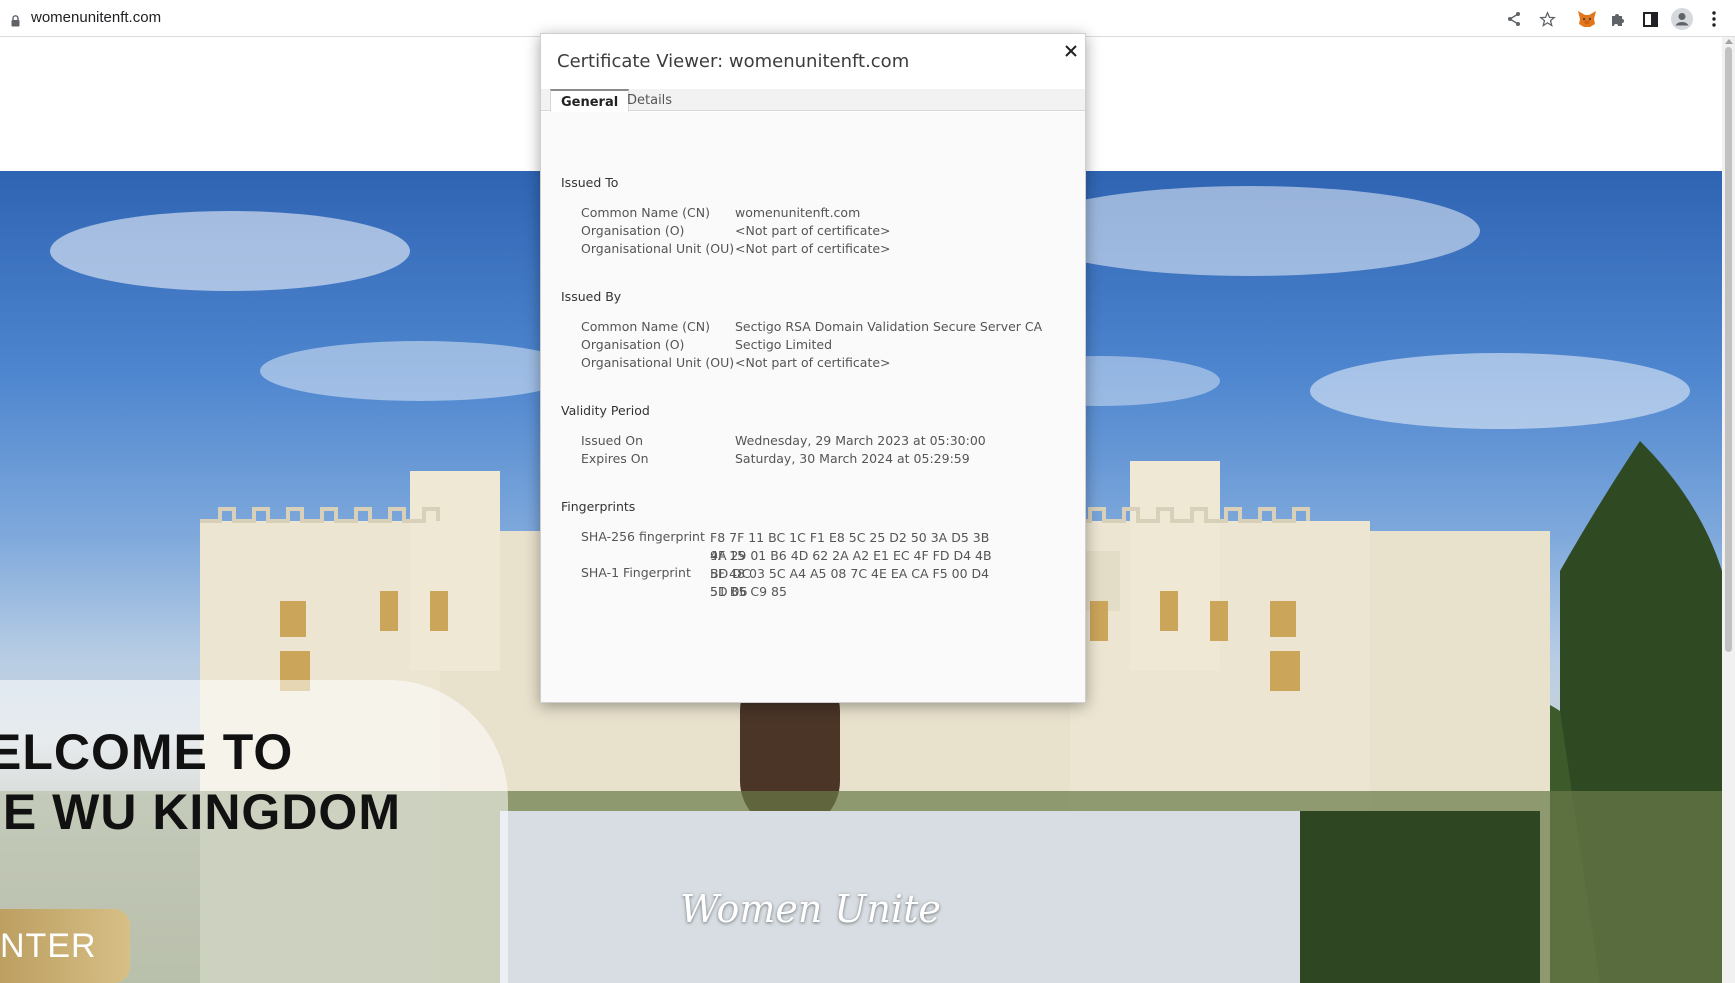 The width and height of the screenshot is (1735, 983). Describe the element at coordinates (591, 296) in the screenshot. I see `issued-by-heading: Issued By` at that location.